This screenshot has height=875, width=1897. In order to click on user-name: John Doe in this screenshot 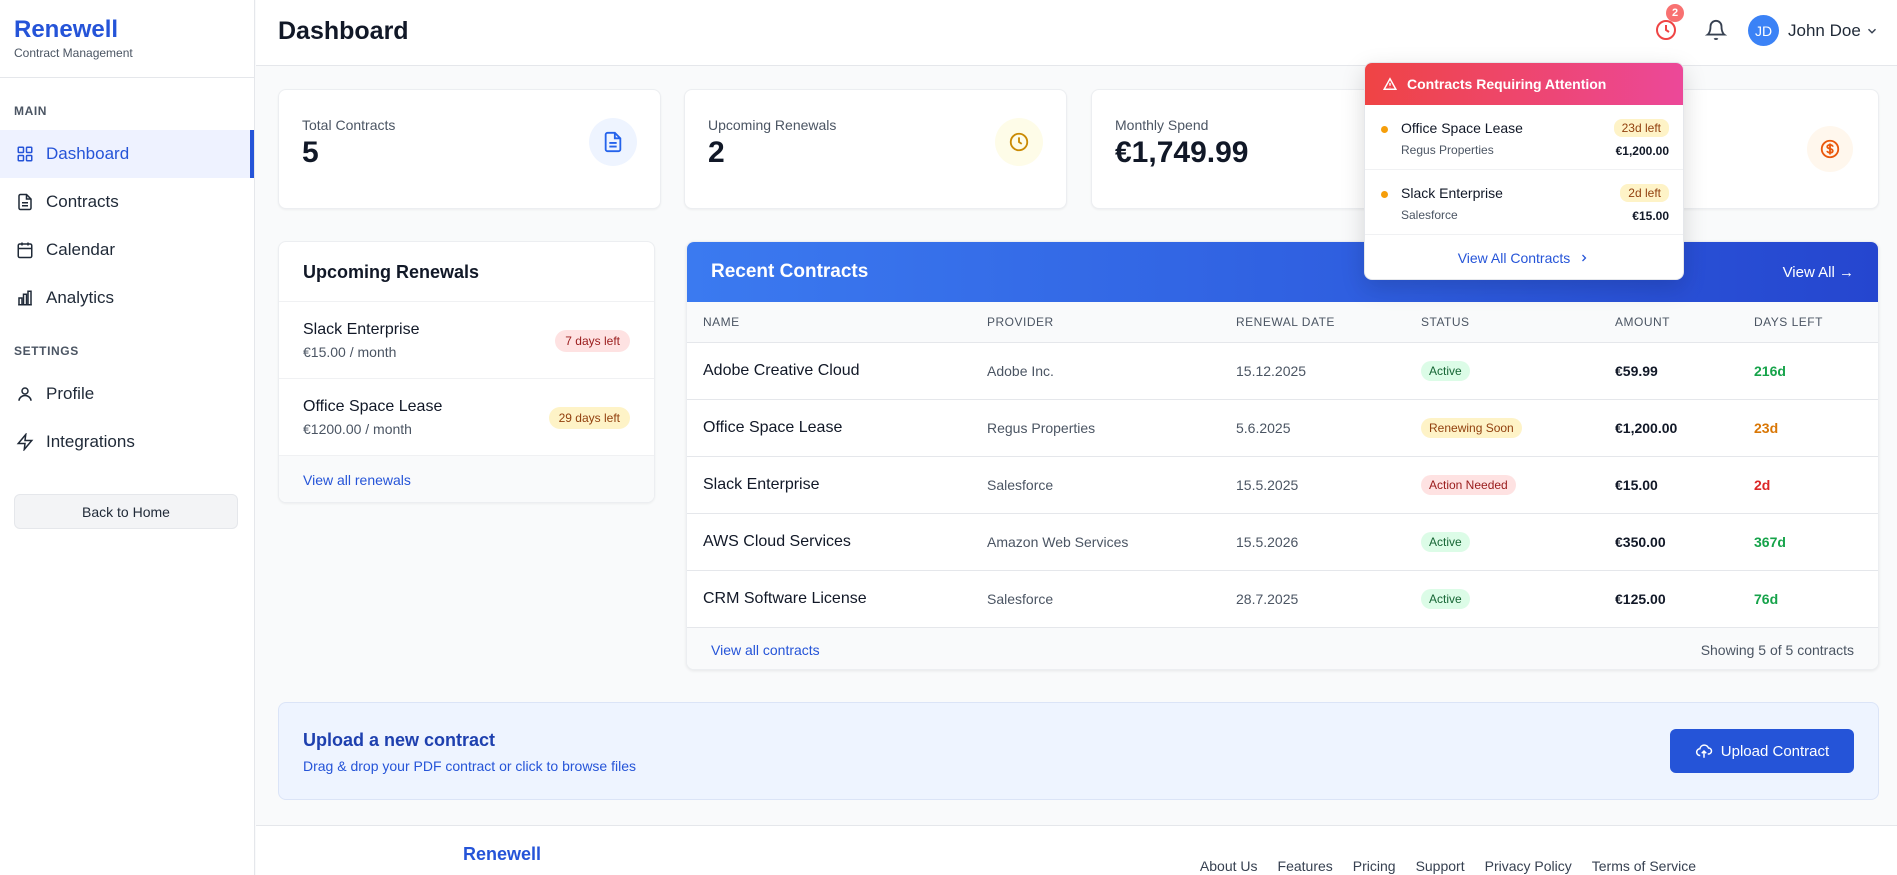, I will do `click(1824, 31)`.